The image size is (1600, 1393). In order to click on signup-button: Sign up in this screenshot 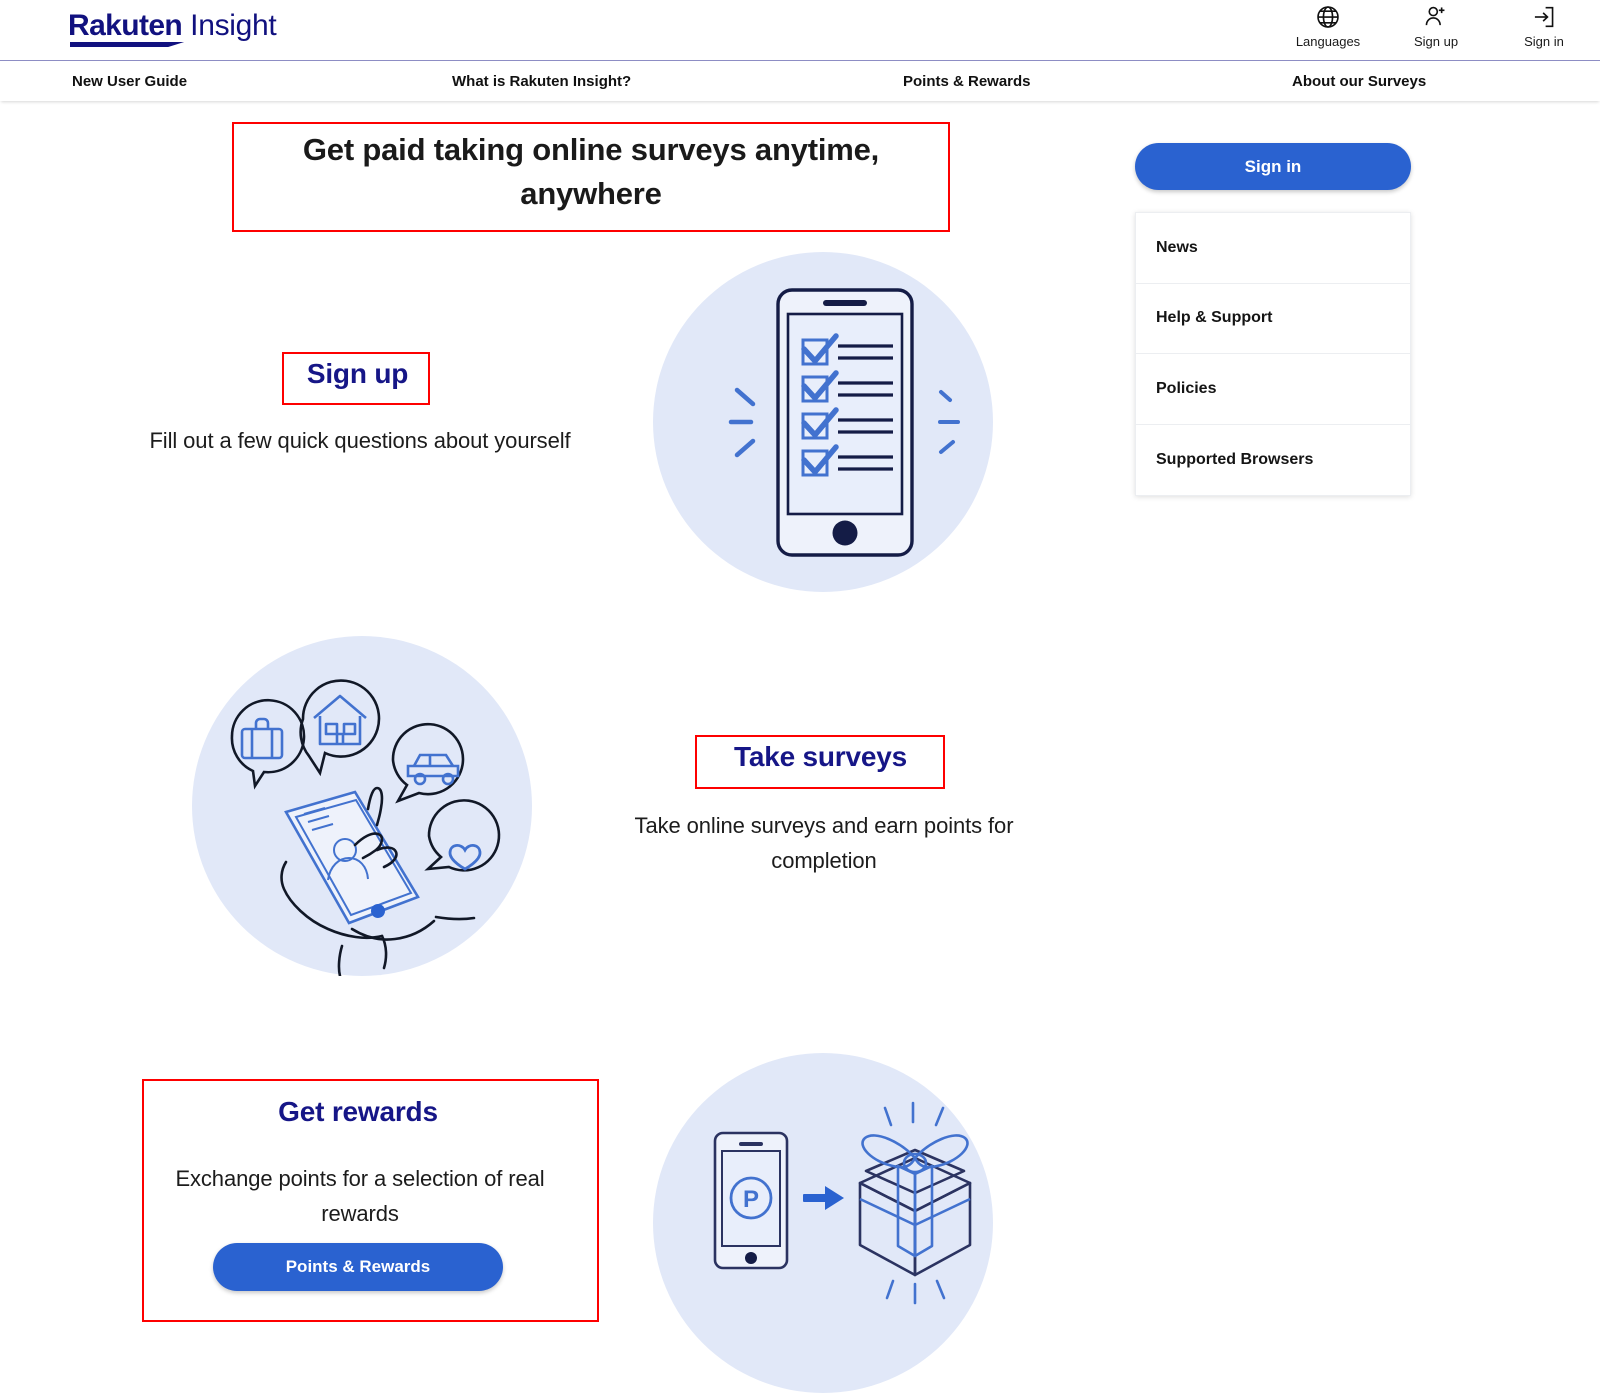, I will do `click(1436, 26)`.